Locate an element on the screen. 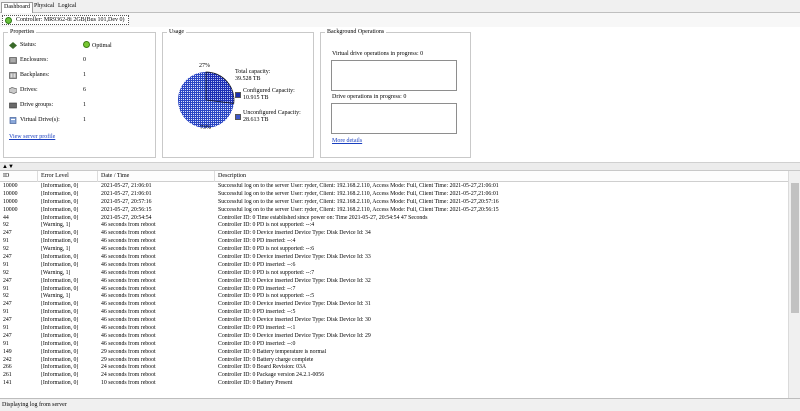 The image size is (800, 411). tab-physical: Physical is located at coordinates (44, 7).